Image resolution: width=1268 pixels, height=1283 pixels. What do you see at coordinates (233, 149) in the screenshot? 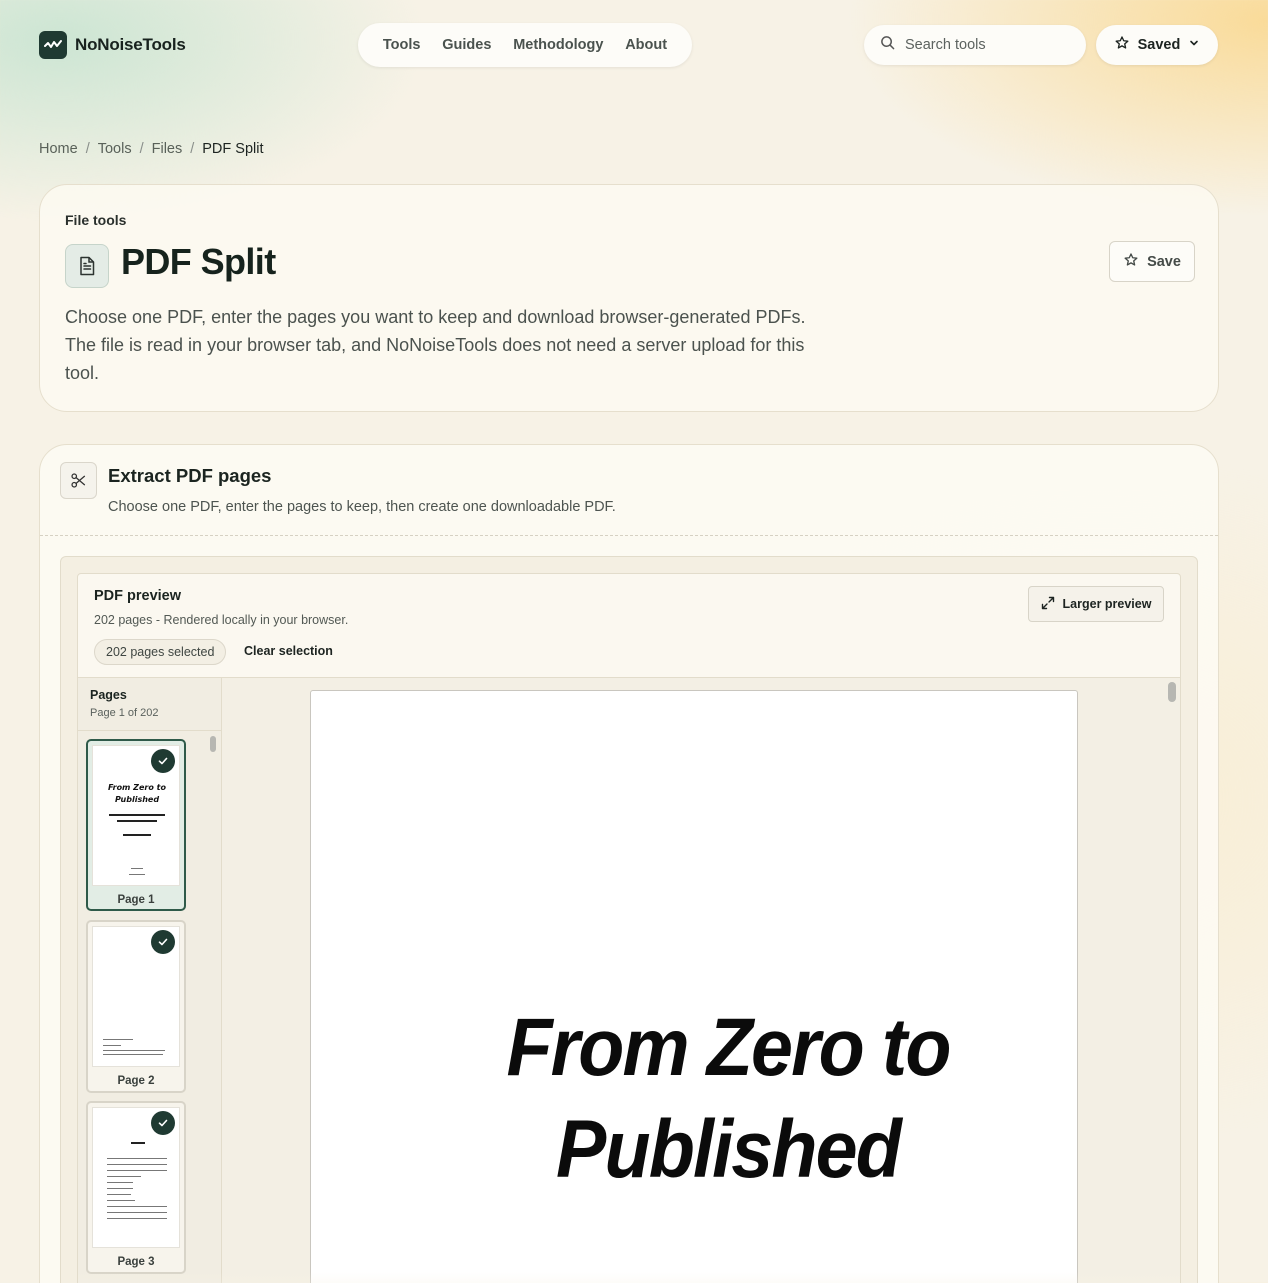
I see `breadcrumb-current: PDF Split` at bounding box center [233, 149].